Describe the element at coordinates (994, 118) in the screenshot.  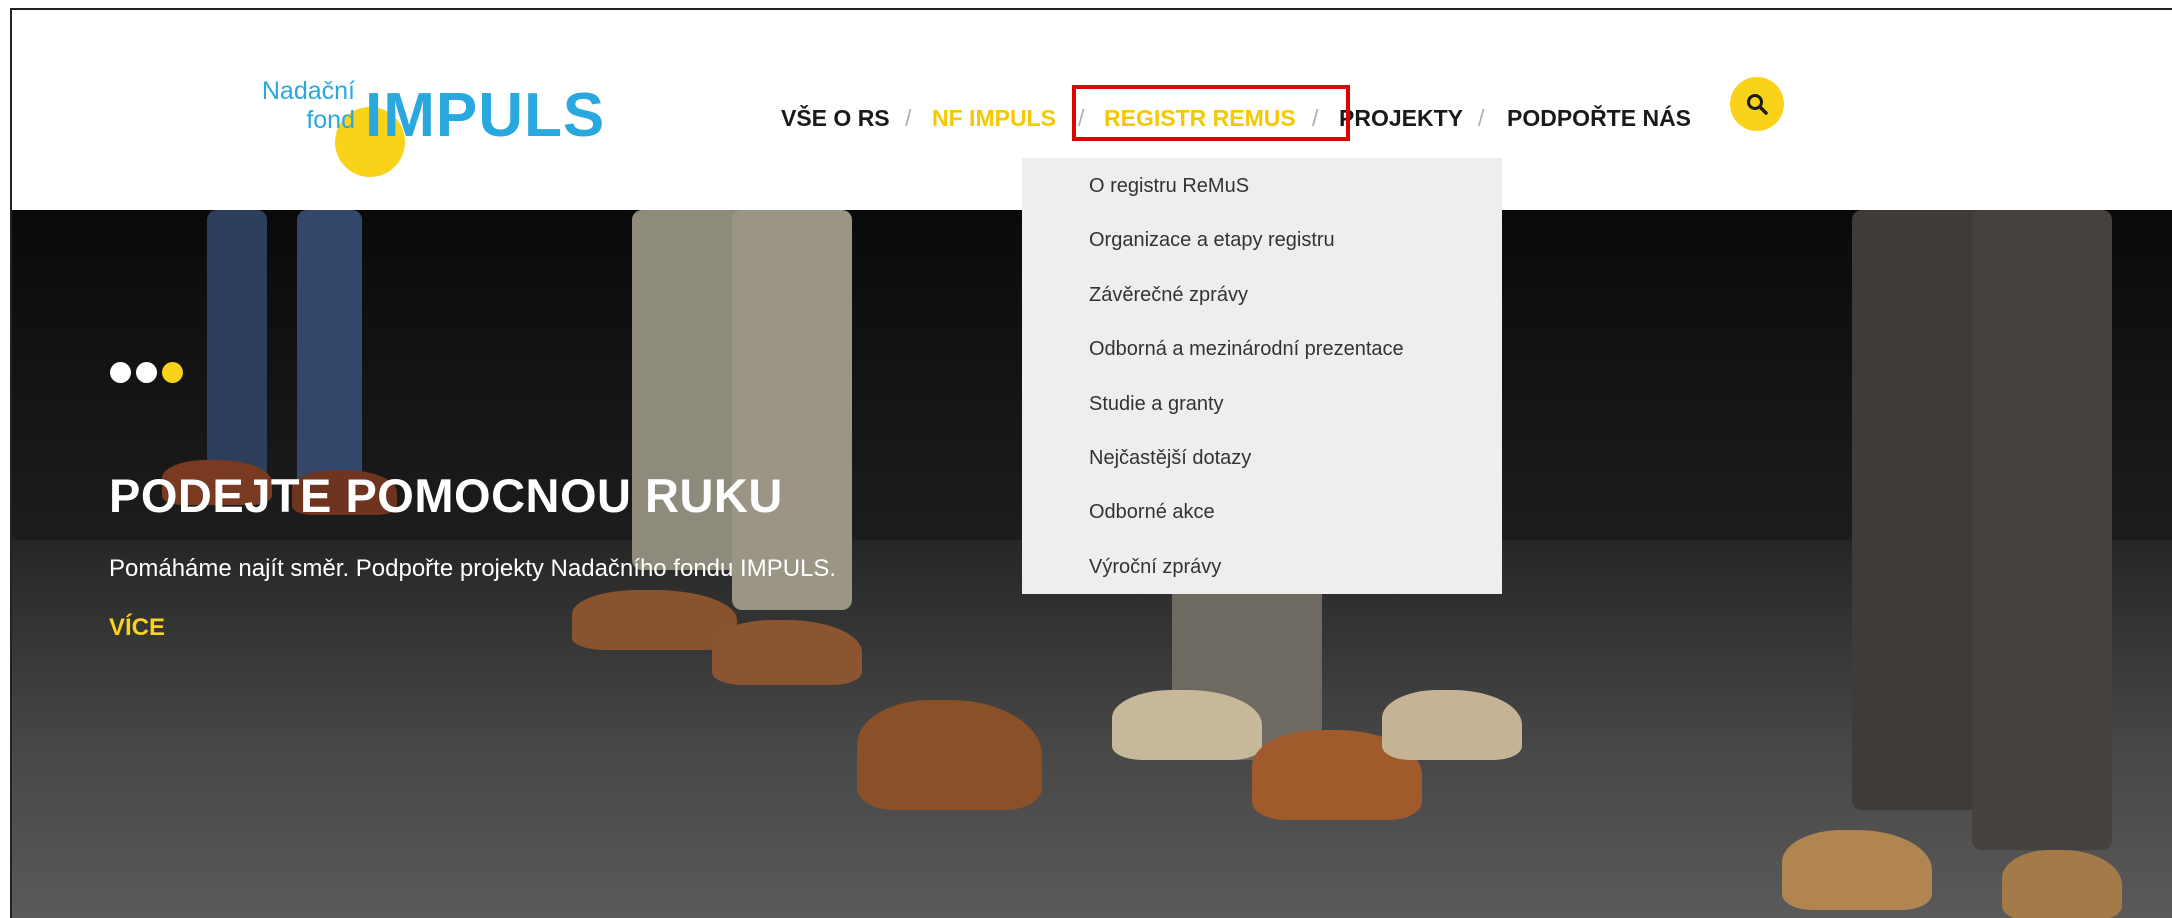
I see `nav-item-nf-impuls: NF IMPULS` at that location.